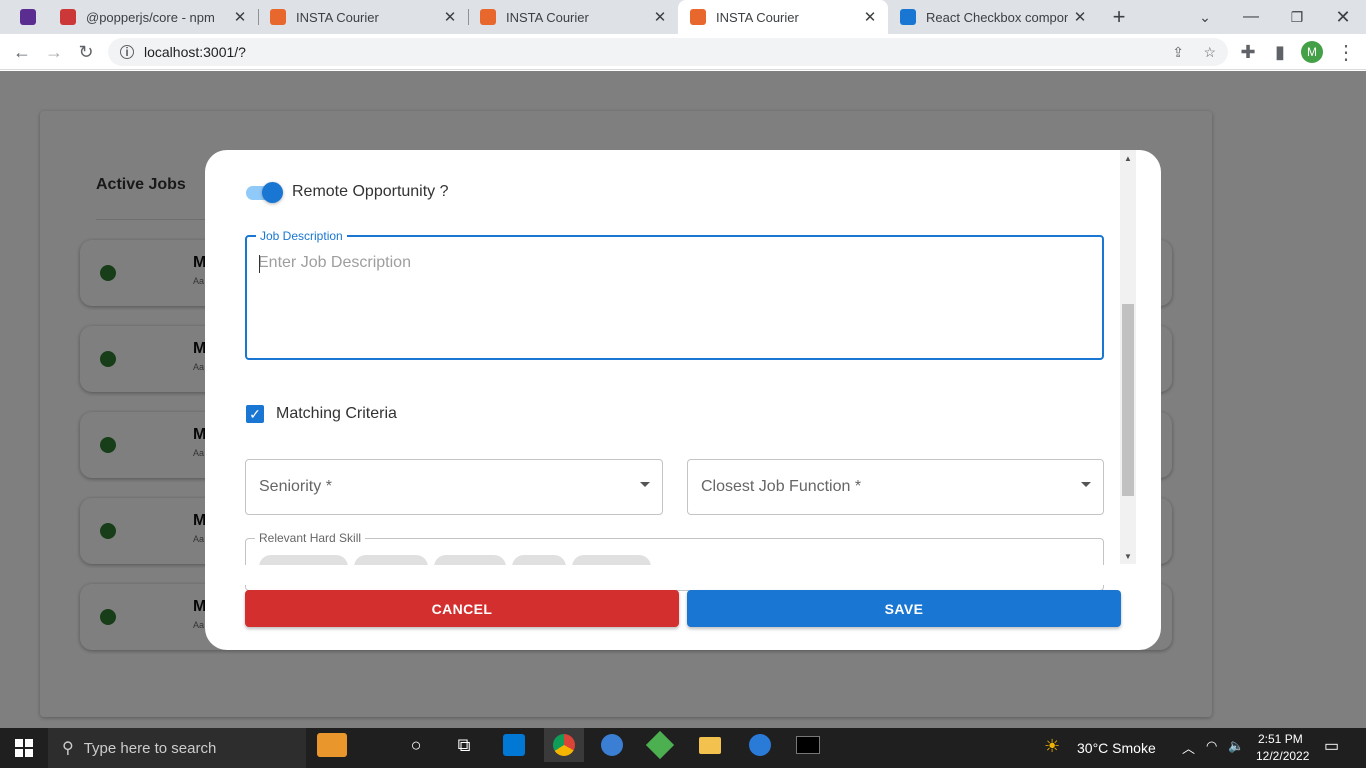 The width and height of the screenshot is (1366, 768). Describe the element at coordinates (54, 52) in the screenshot. I see `forward-icon: →` at that location.